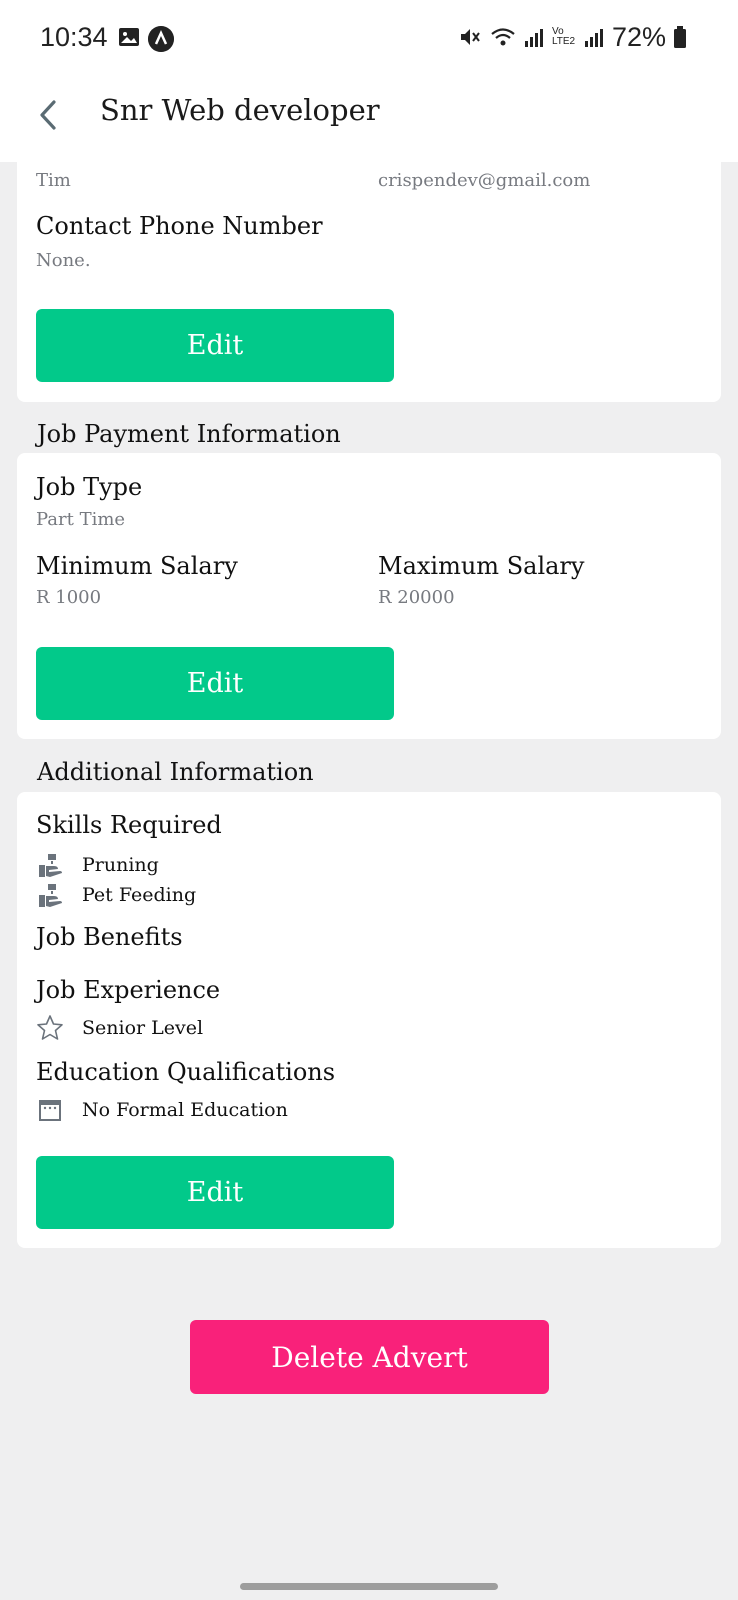 The height and width of the screenshot is (1600, 738). Describe the element at coordinates (369, 1357) in the screenshot. I see `delete-advert-button: Delete Advert` at that location.